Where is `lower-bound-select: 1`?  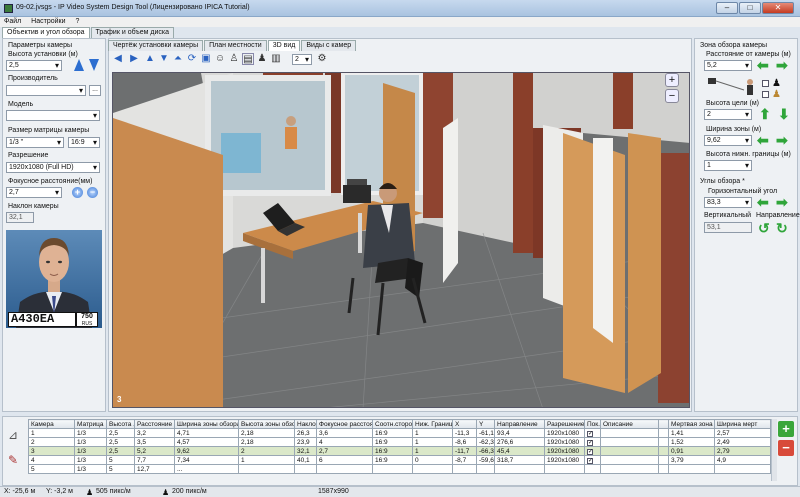
lower-bound-select: 1 is located at coordinates (728, 165).